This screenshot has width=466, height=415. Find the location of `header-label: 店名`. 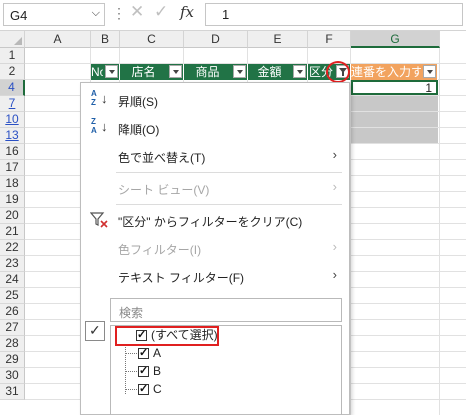

header-label: 店名 is located at coordinates (143, 72).